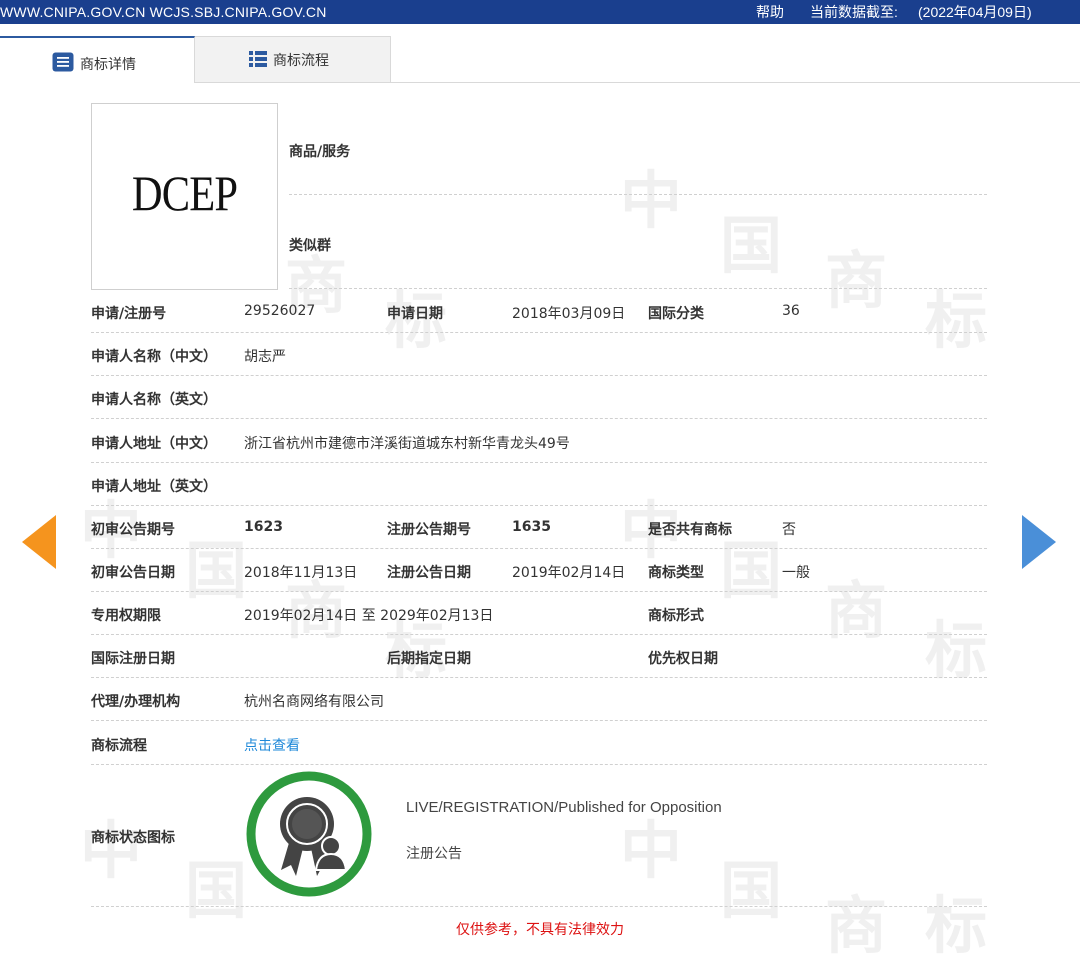  What do you see at coordinates (314, 702) in the screenshot?
I see `agent-value: 杭州名商网络有限公司` at bounding box center [314, 702].